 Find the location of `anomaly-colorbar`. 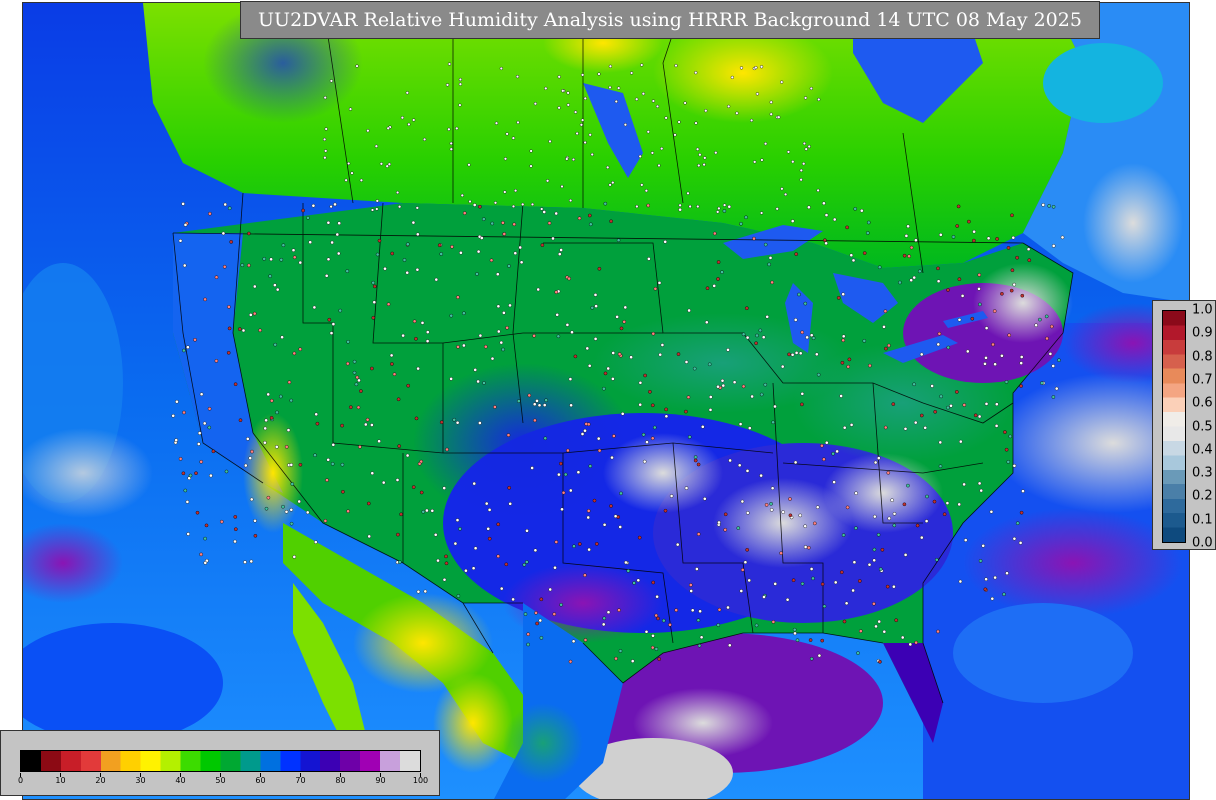

anomaly-colorbar is located at coordinates (1174, 426).